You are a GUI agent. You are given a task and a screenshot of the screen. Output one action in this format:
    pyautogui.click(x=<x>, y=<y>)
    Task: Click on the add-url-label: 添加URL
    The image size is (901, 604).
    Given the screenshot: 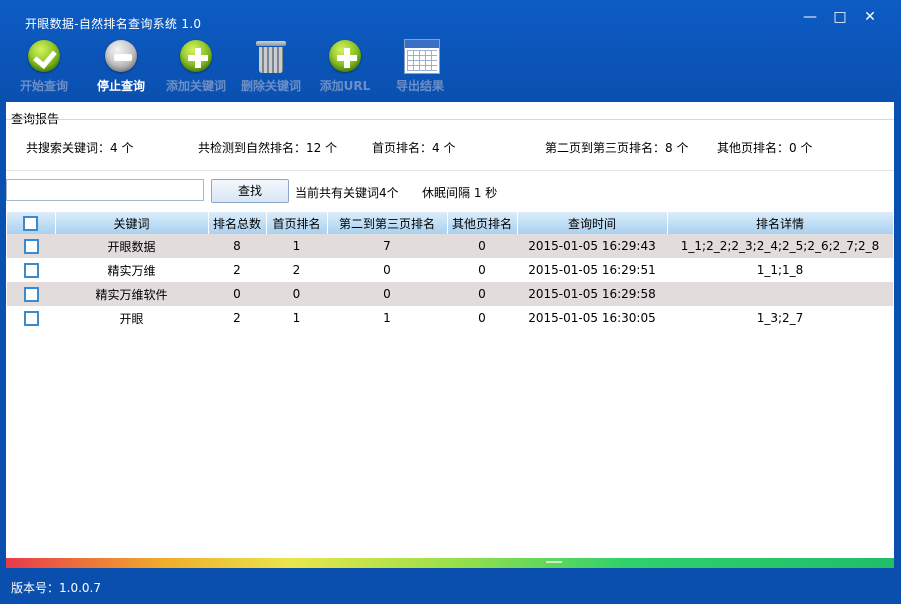 What is the action you would take?
    pyautogui.click(x=345, y=86)
    